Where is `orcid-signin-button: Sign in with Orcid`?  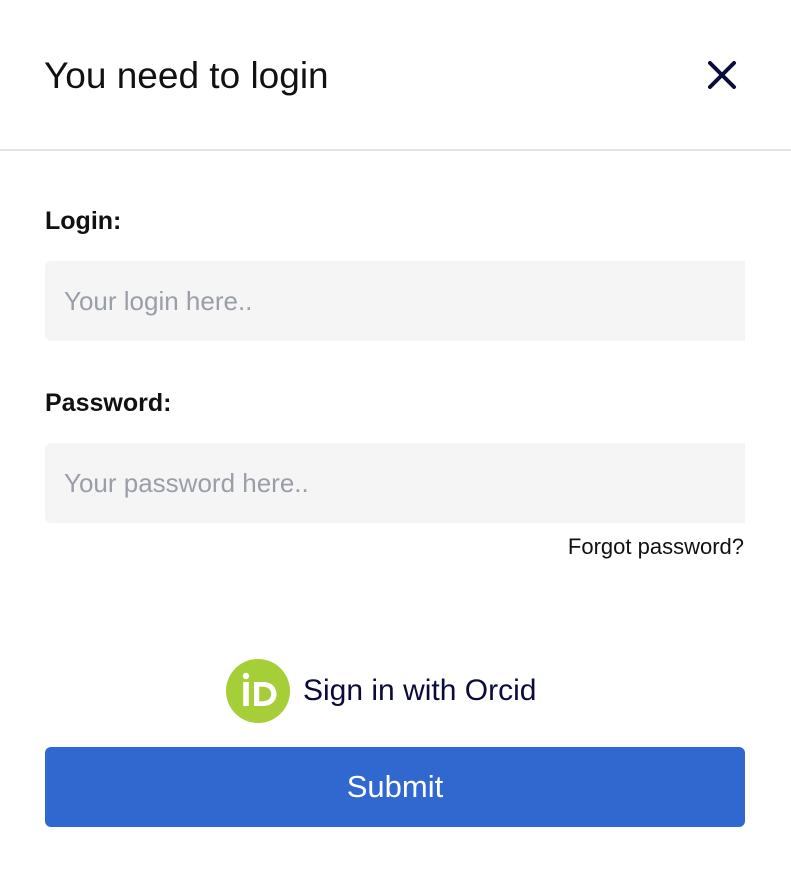
orcid-signin-button: Sign in with Orcid is located at coordinates (381, 691).